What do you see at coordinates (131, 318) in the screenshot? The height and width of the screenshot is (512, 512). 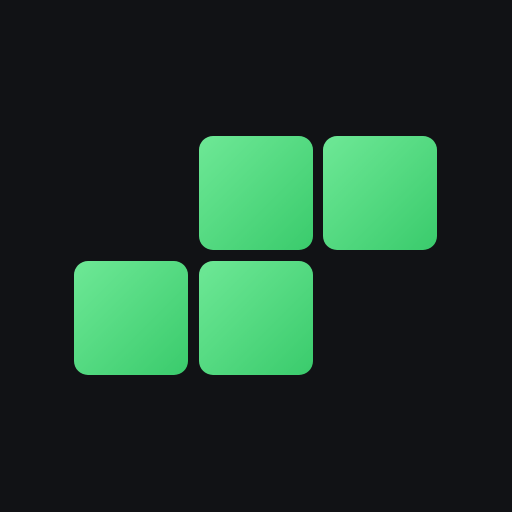 I see `logo-block-bottom-left` at bounding box center [131, 318].